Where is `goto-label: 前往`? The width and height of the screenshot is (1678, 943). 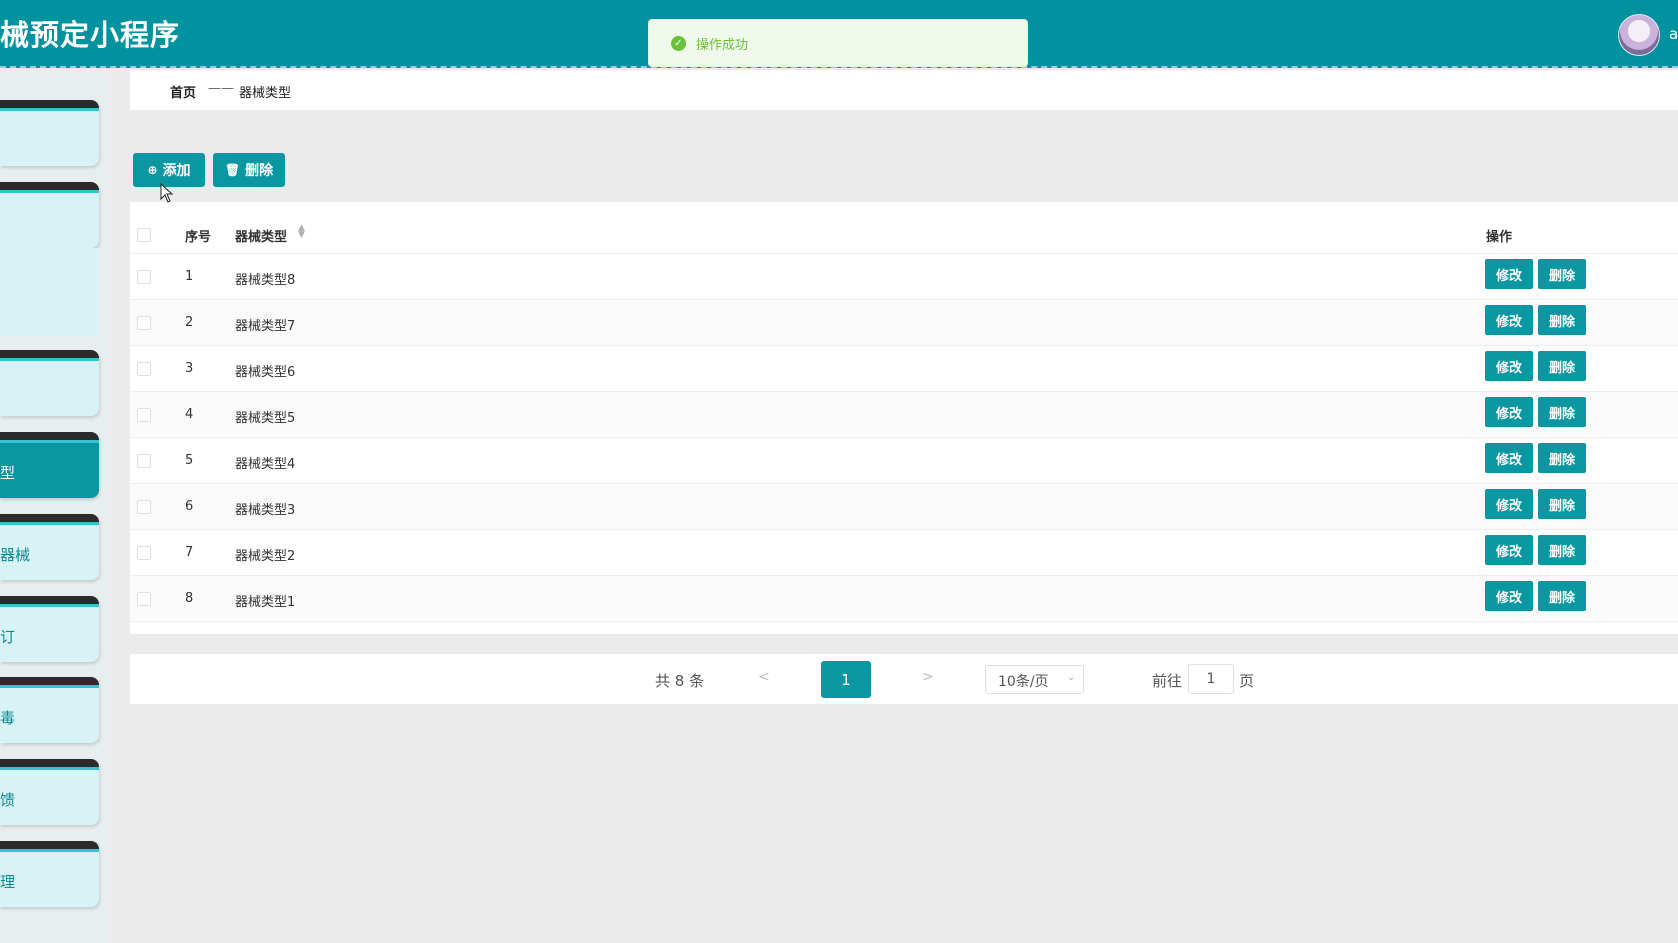 goto-label: 前往 is located at coordinates (1167, 680).